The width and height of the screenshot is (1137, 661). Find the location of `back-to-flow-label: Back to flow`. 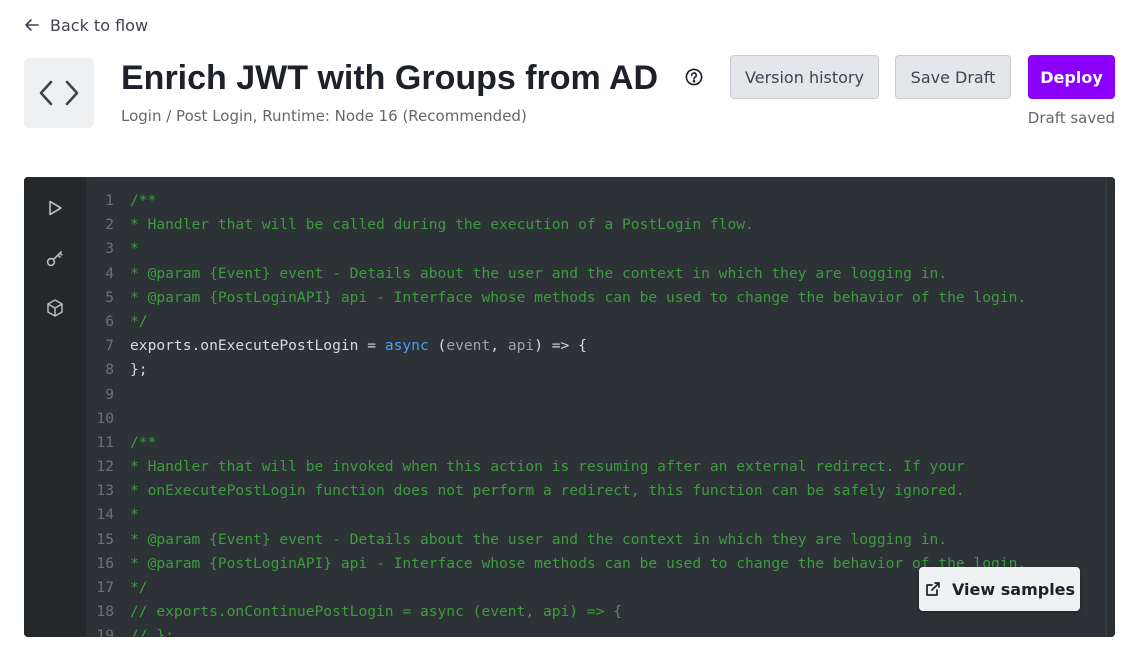

back-to-flow-label: Back to flow is located at coordinates (99, 25).